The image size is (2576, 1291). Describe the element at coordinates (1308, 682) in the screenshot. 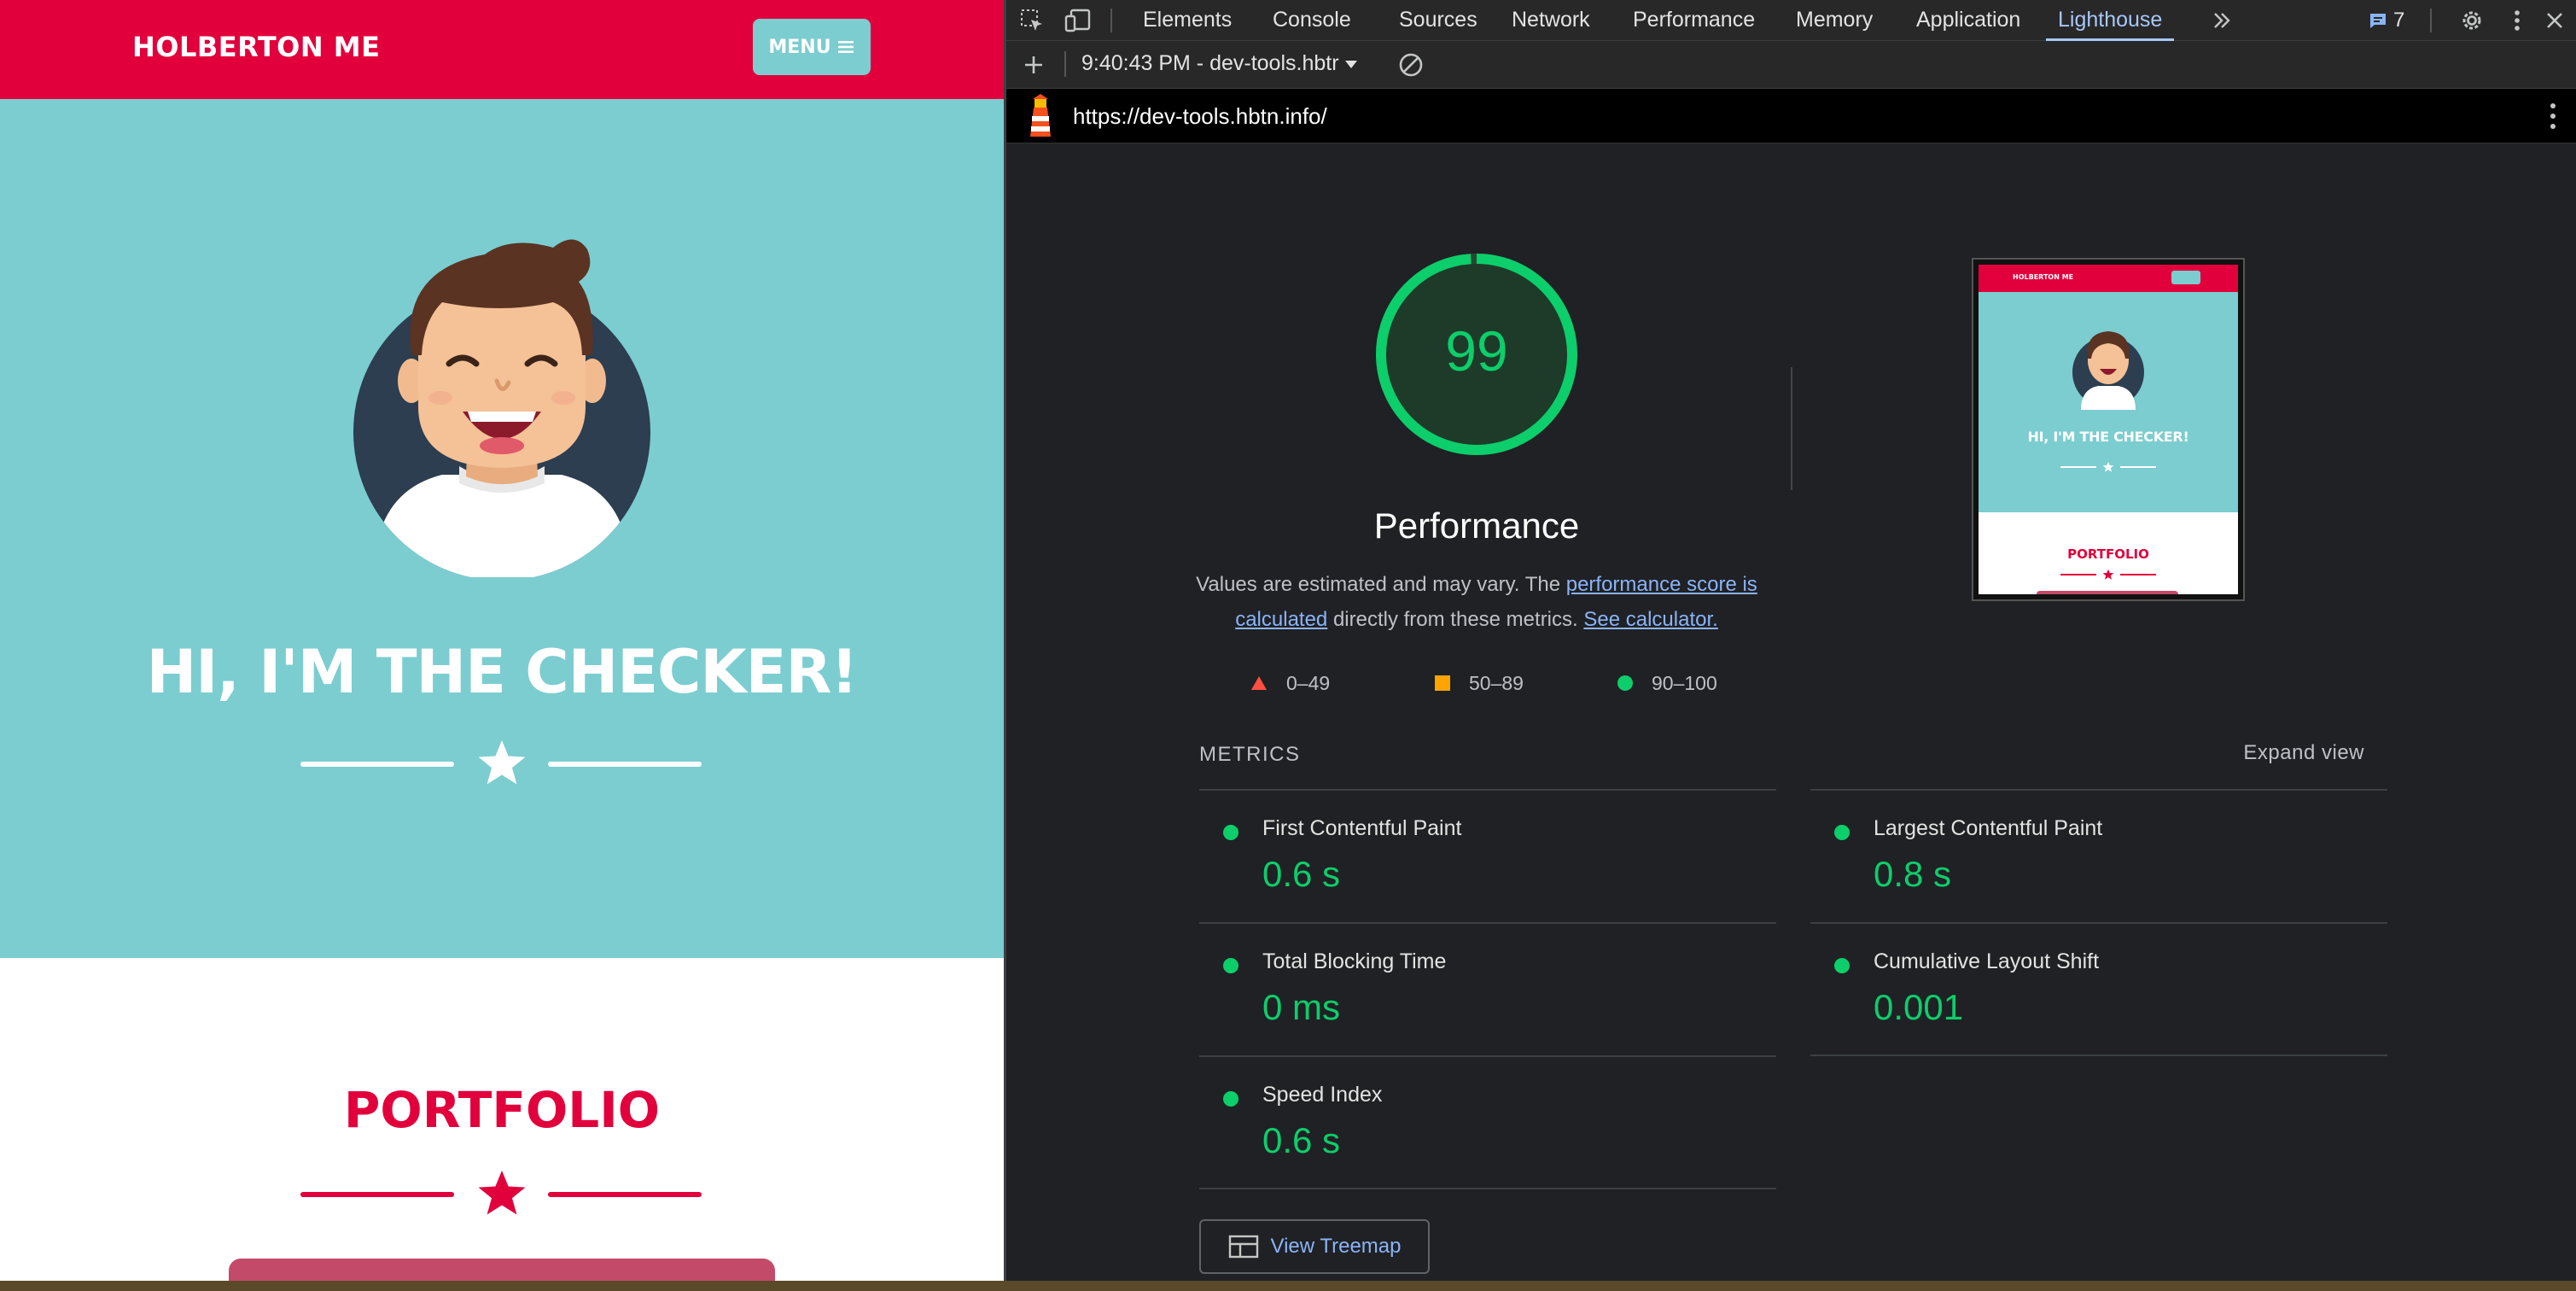

I see `legend-range: 0–49` at that location.